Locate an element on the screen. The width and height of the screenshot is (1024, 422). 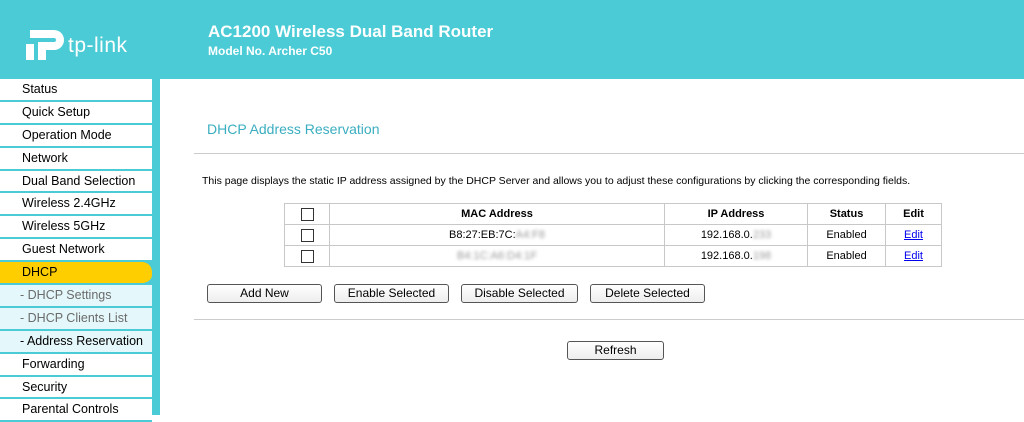
ip-address-cell: 192.168.0.198 is located at coordinates (736, 256).